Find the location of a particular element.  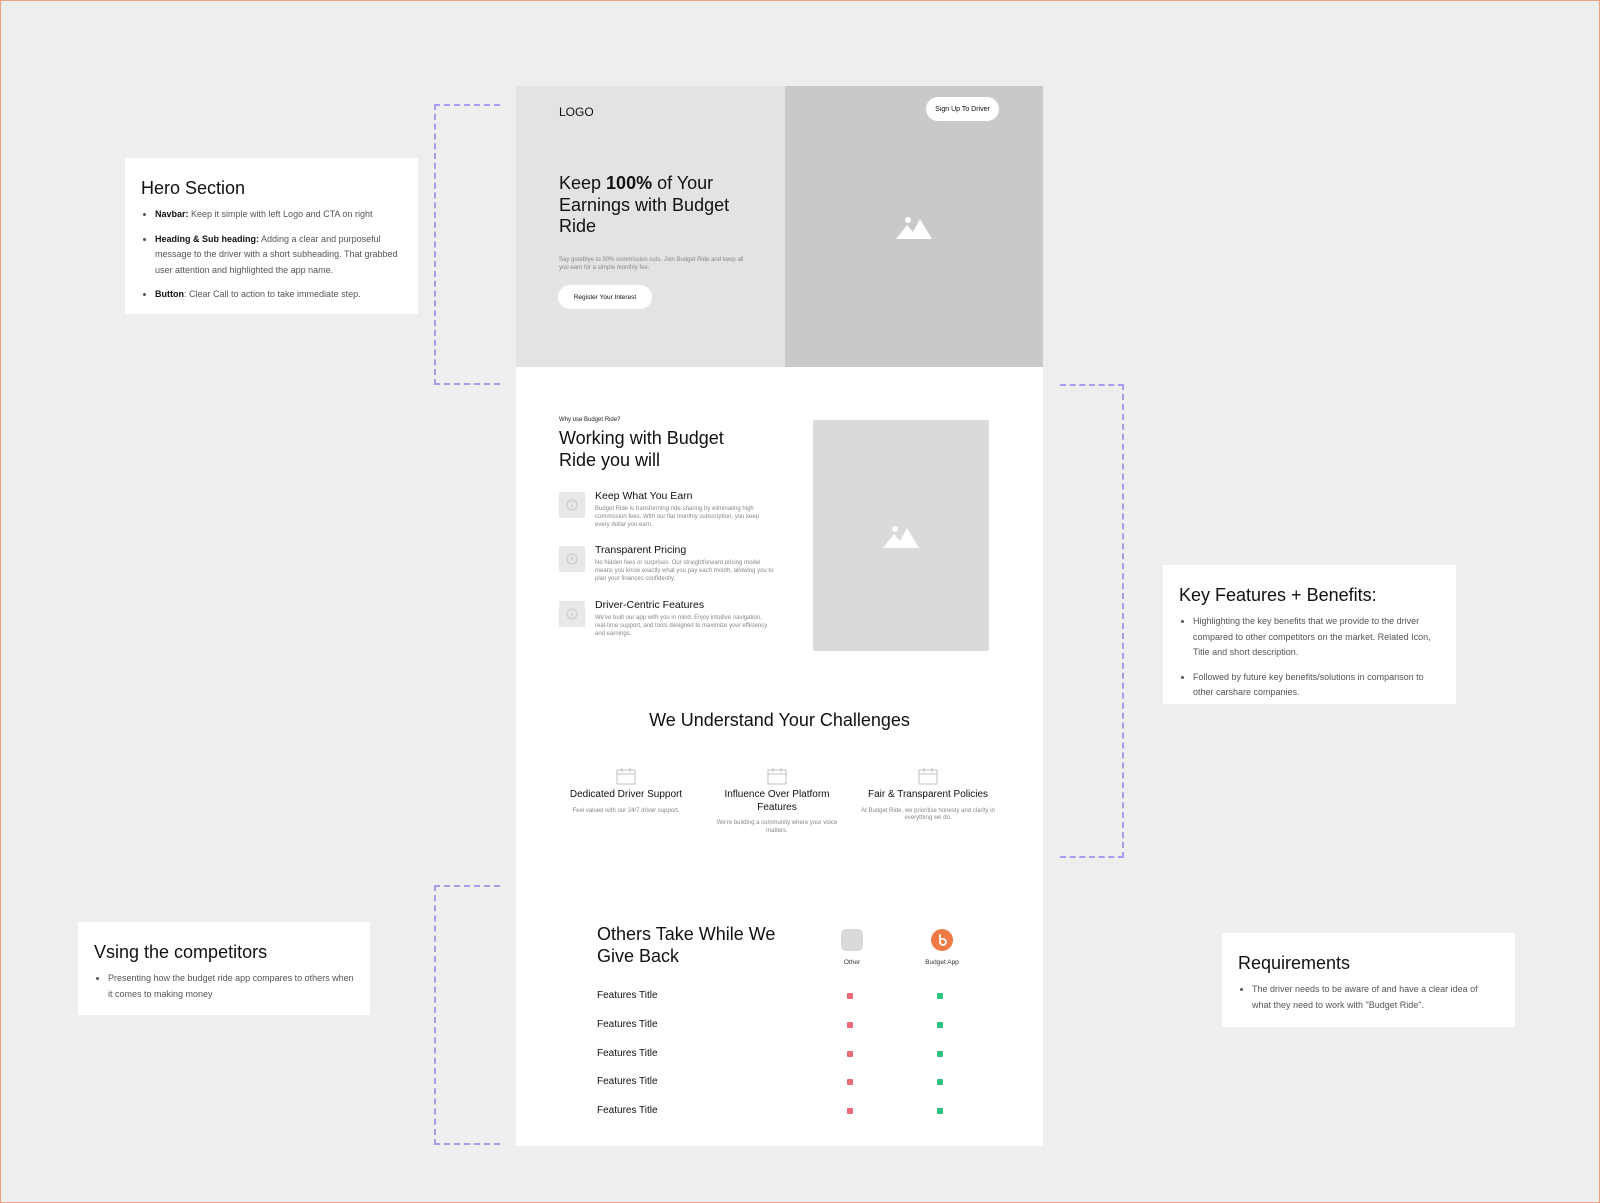

challenges-title: We Understand Your Challenges is located at coordinates (779, 720).